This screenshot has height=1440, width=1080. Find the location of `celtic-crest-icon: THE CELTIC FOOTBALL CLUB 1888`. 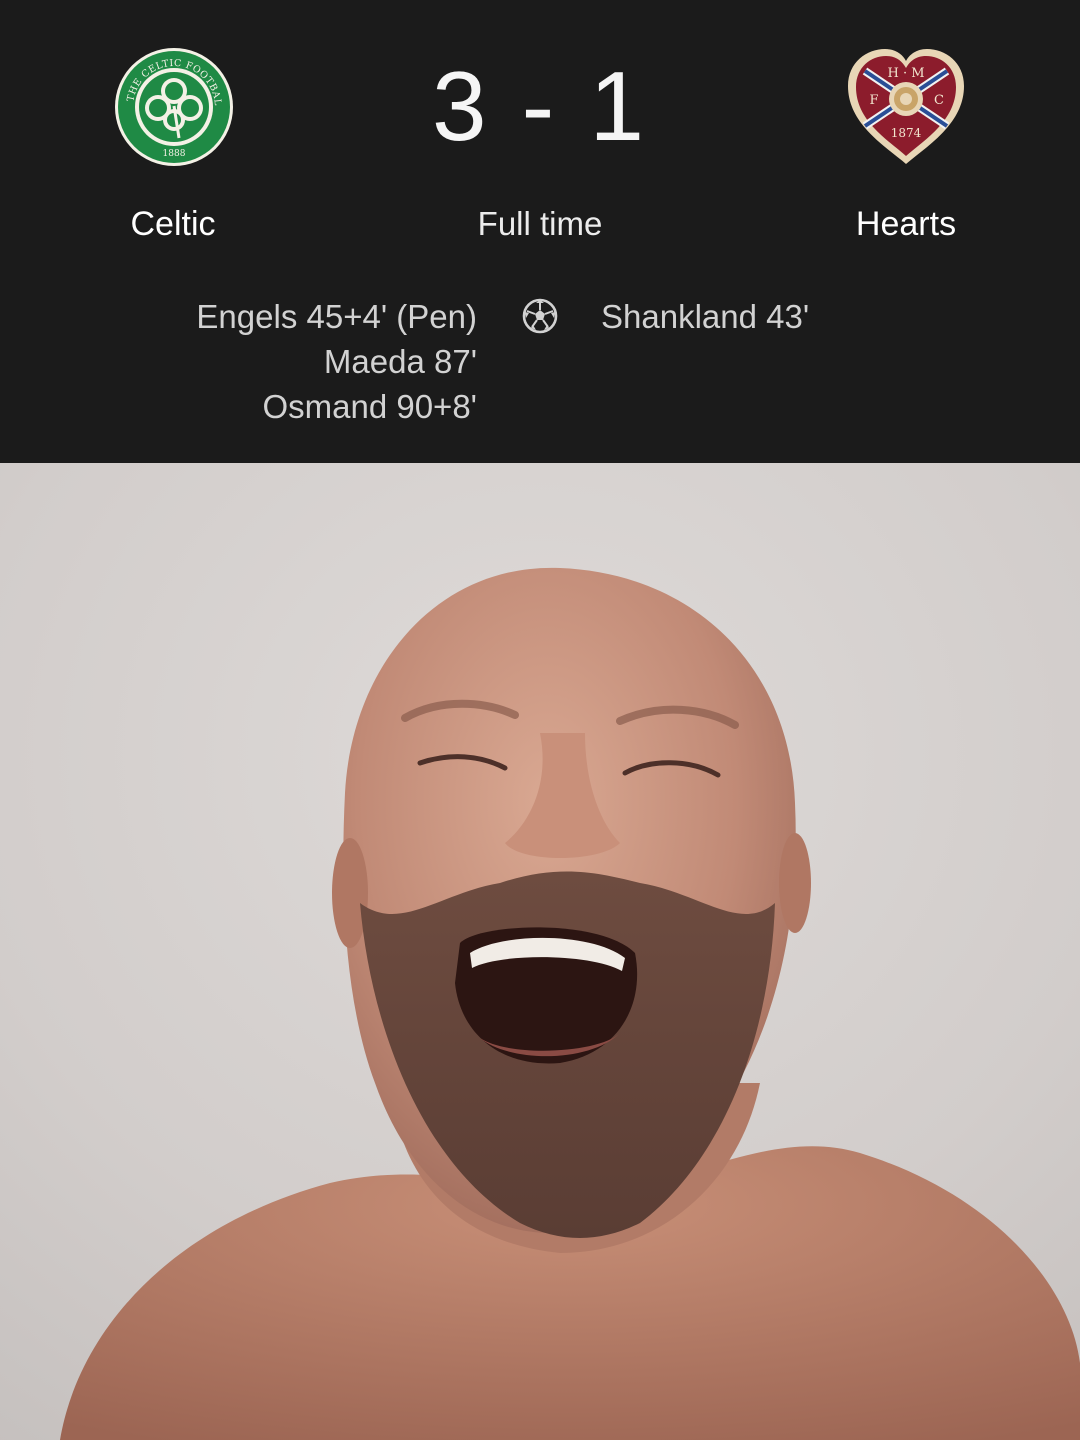

celtic-crest-icon: THE CELTIC FOOTBALL CLUB 1888 is located at coordinates (174, 107).